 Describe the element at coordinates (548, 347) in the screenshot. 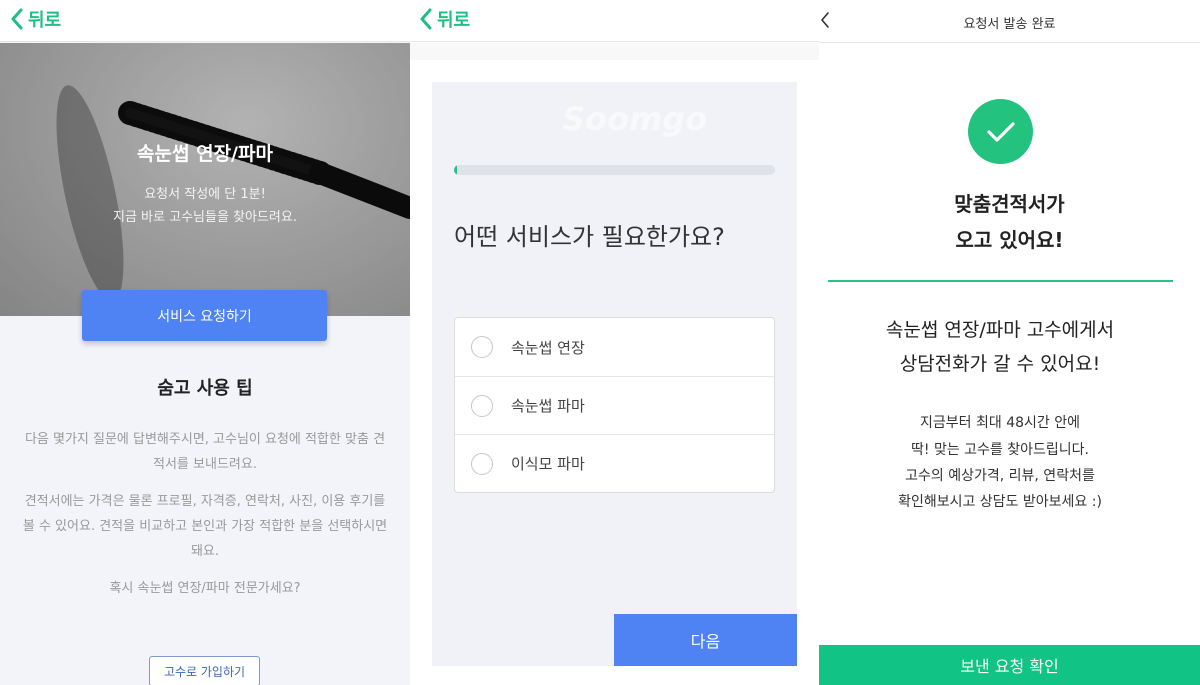

I see `option-label: 속눈썹 연장` at that location.